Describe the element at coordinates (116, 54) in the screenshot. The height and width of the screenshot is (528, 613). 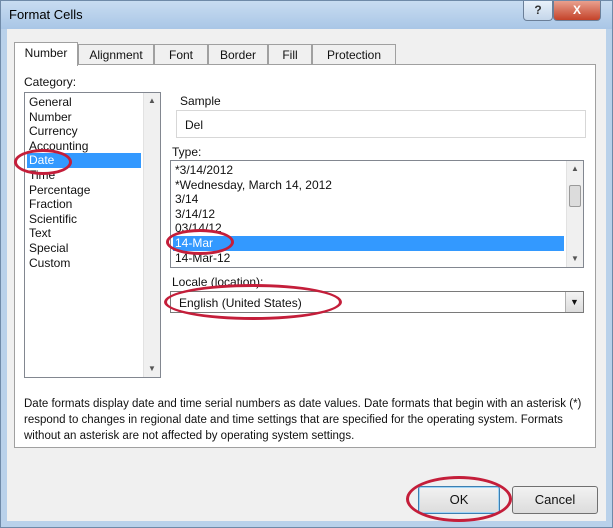
I see `tab-alignment: Alignment` at that location.